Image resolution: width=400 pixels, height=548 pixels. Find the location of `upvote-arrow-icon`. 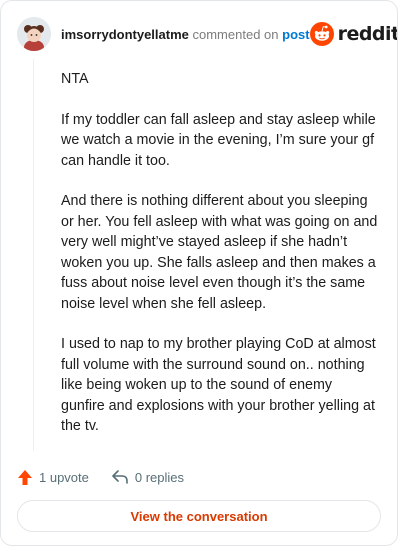

upvote-arrow-icon is located at coordinates (25, 477).